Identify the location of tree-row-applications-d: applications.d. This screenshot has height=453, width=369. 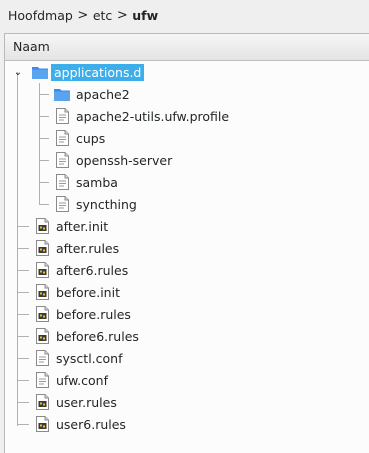
(88, 72).